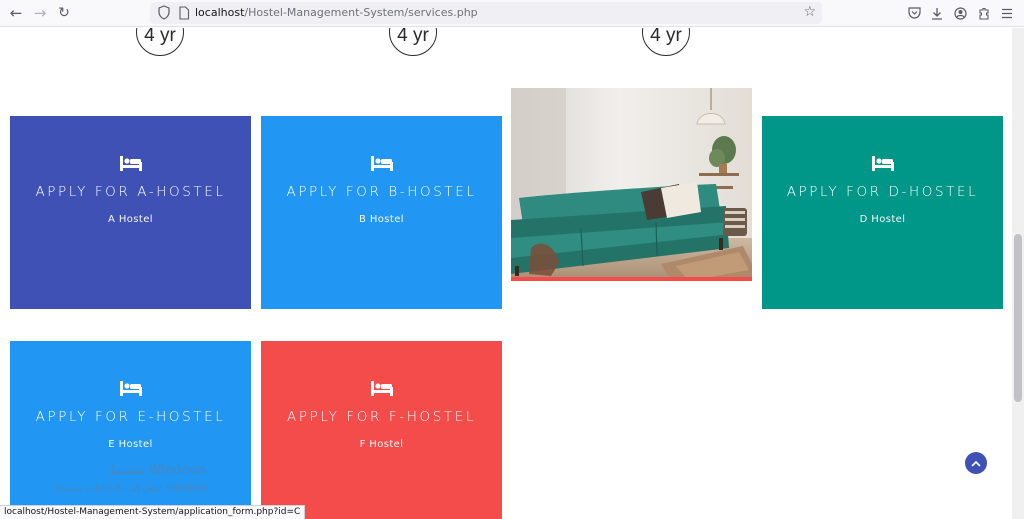 The height and width of the screenshot is (519, 1024). I want to click on card-subtitle: D Hostel, so click(882, 219).